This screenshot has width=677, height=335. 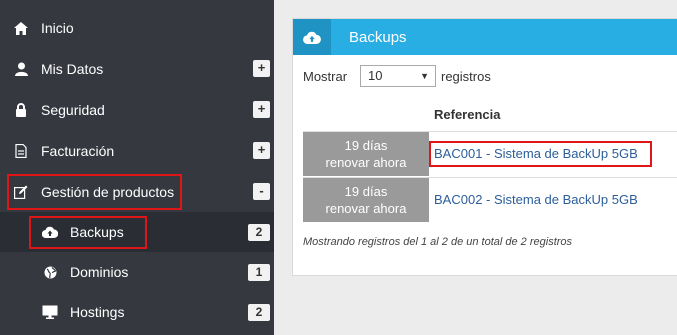 What do you see at coordinates (99, 272) in the screenshot?
I see `sidebar-item-label: Dominios` at bounding box center [99, 272].